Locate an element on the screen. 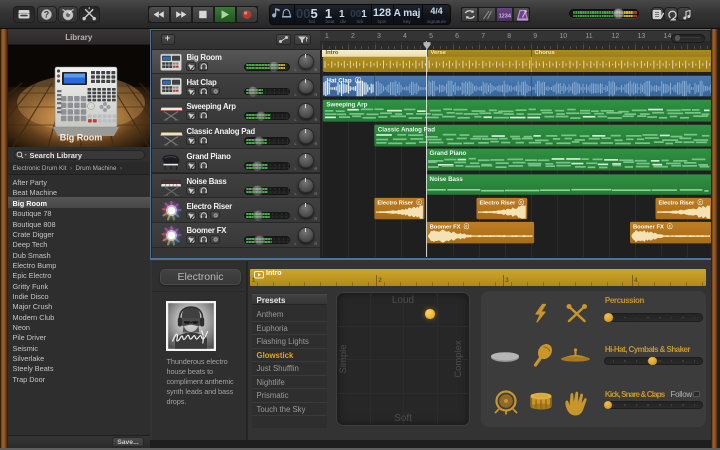 The image size is (720, 450). svg-text: Hat Clap ⓒ is located at coordinates (344, 80).